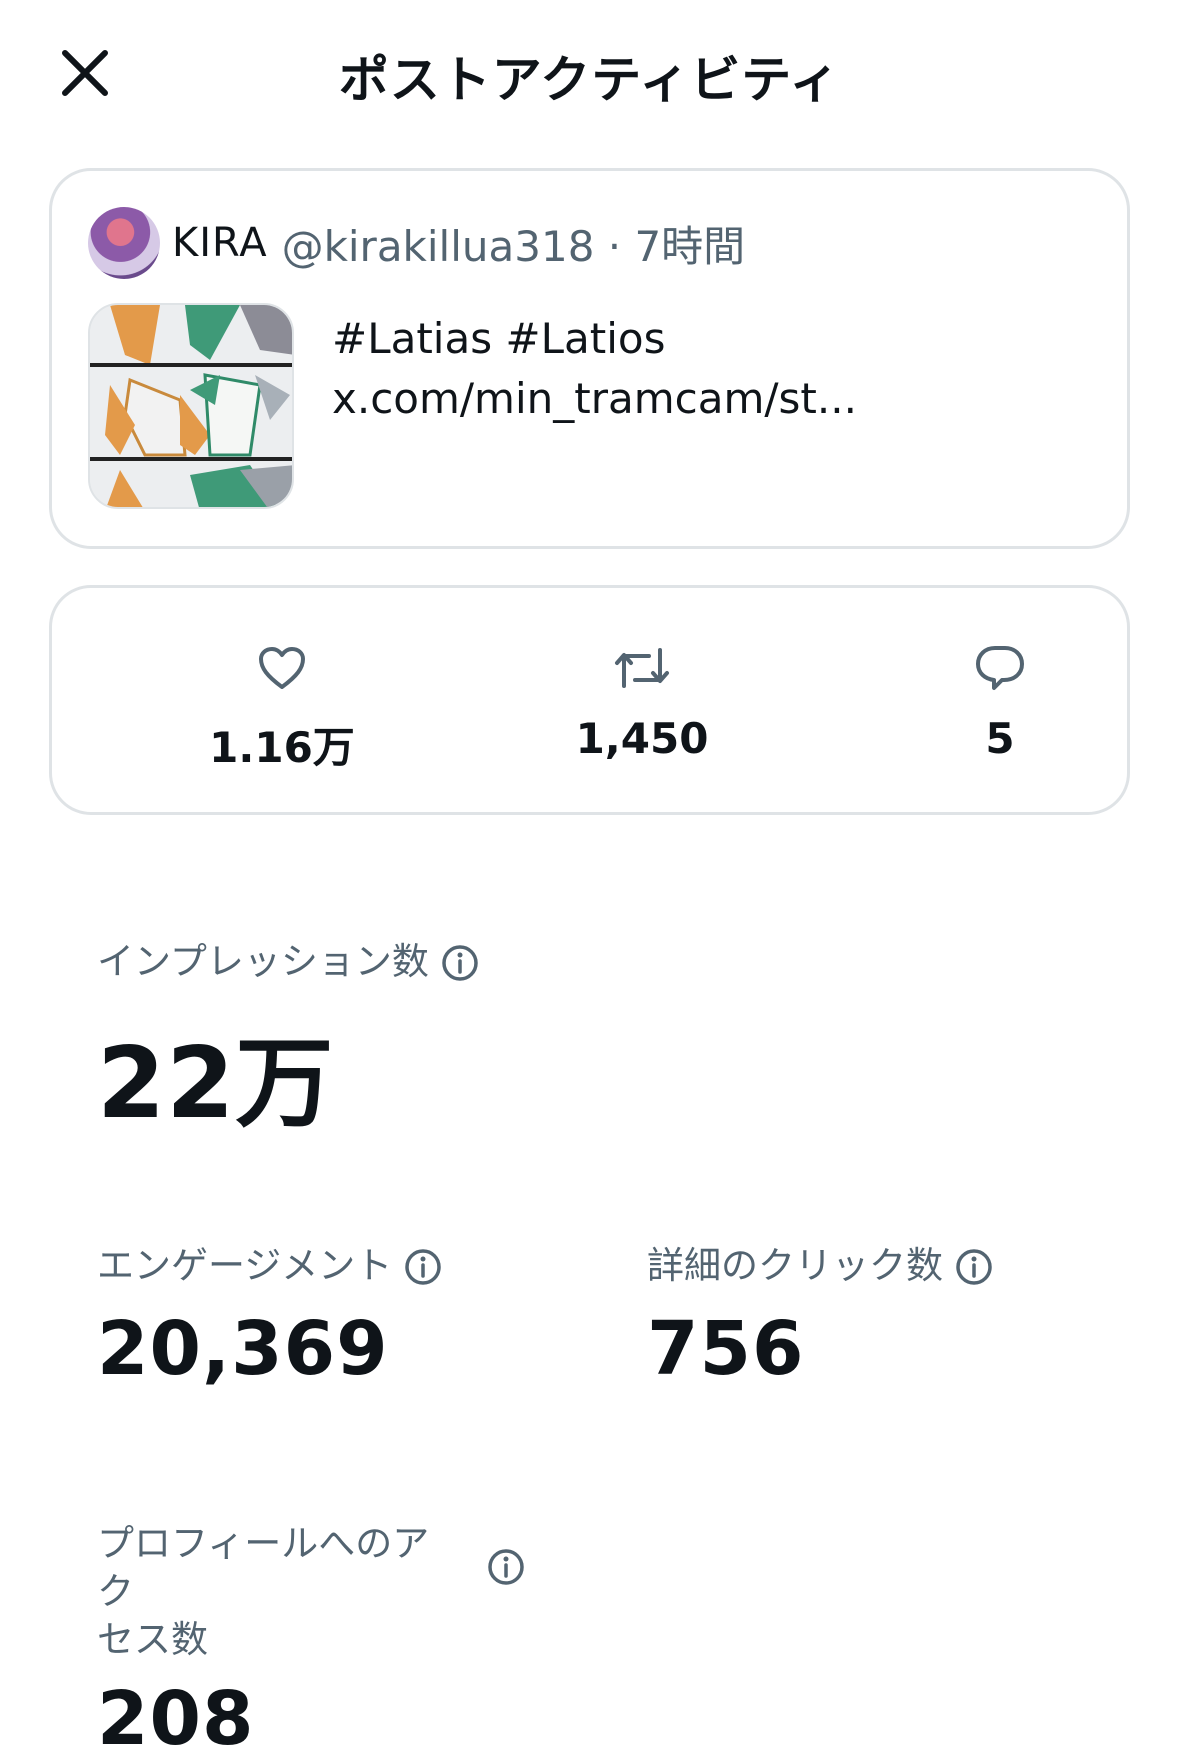 Image resolution: width=1179 pixels, height=1746 pixels. What do you see at coordinates (263, 1567) in the screenshot?
I see `profile-visits-label-line1: プロフィールへのアク` at bounding box center [263, 1567].